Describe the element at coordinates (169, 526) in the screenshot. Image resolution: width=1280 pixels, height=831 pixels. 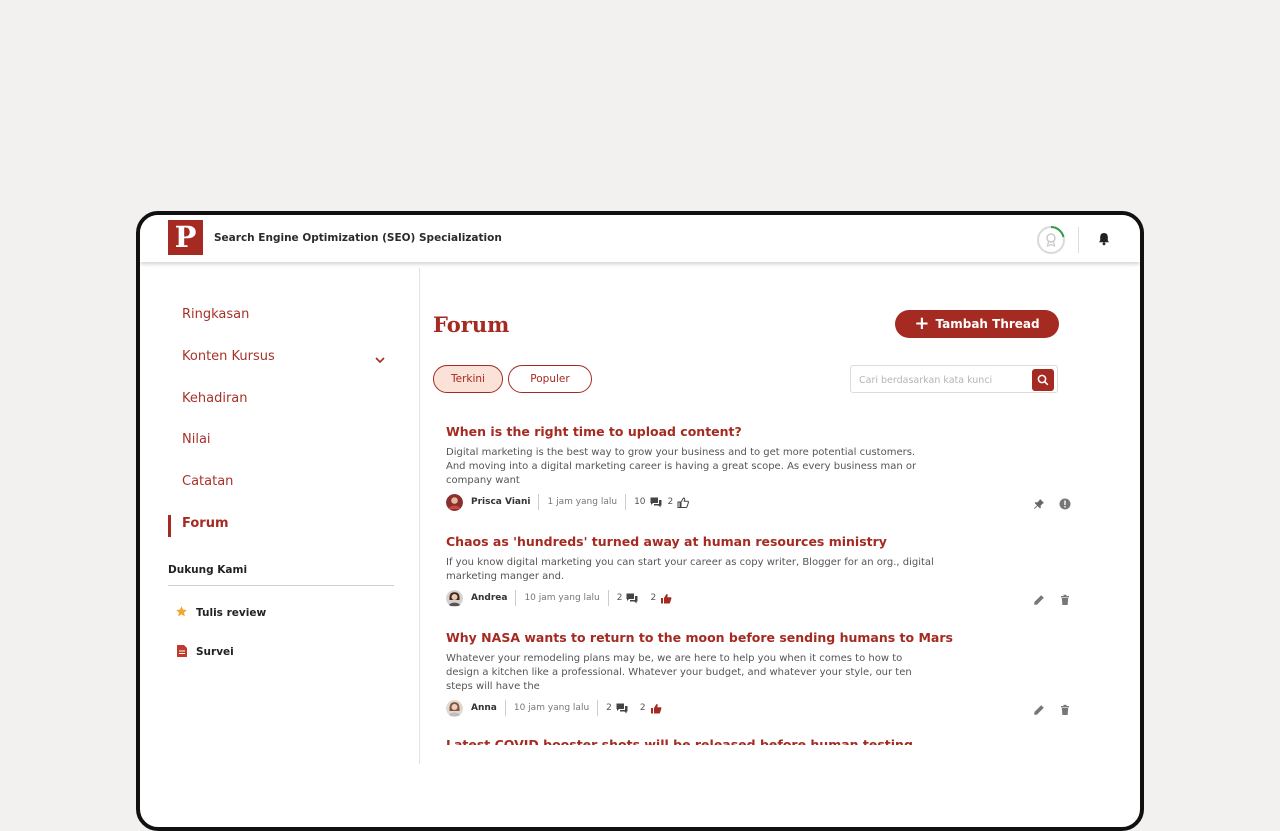
I see `active-indicator` at that location.